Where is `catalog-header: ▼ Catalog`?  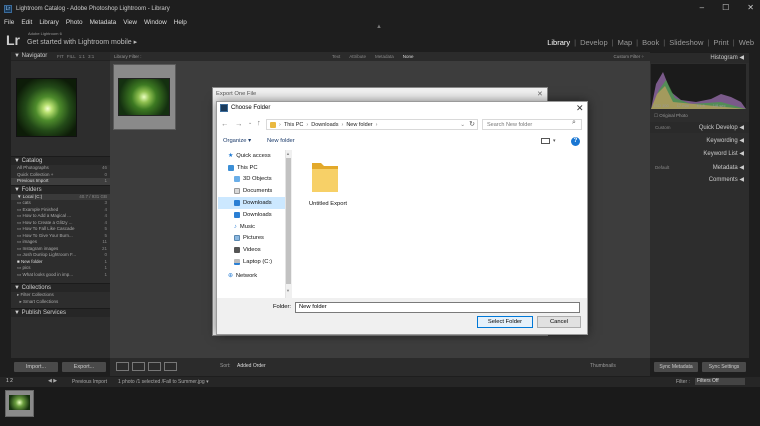 catalog-header: ▼ Catalog is located at coordinates (60, 160).